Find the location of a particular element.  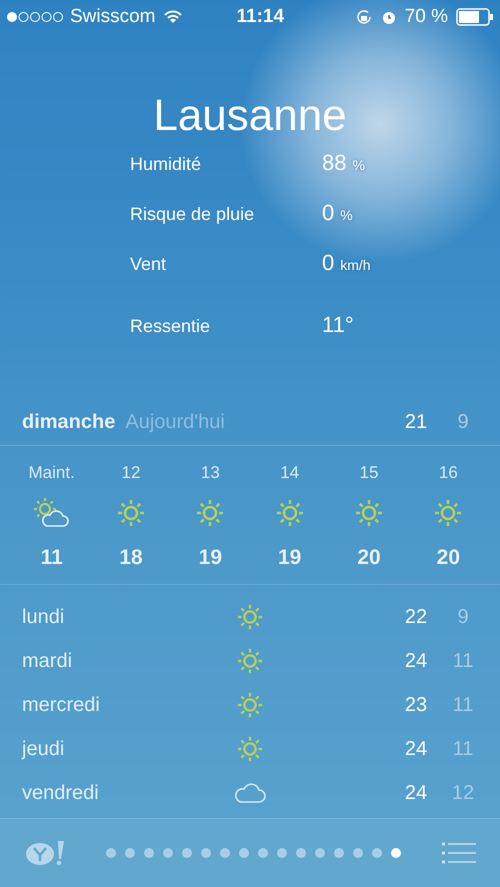

city-name: Lausanne is located at coordinates (250, 115).